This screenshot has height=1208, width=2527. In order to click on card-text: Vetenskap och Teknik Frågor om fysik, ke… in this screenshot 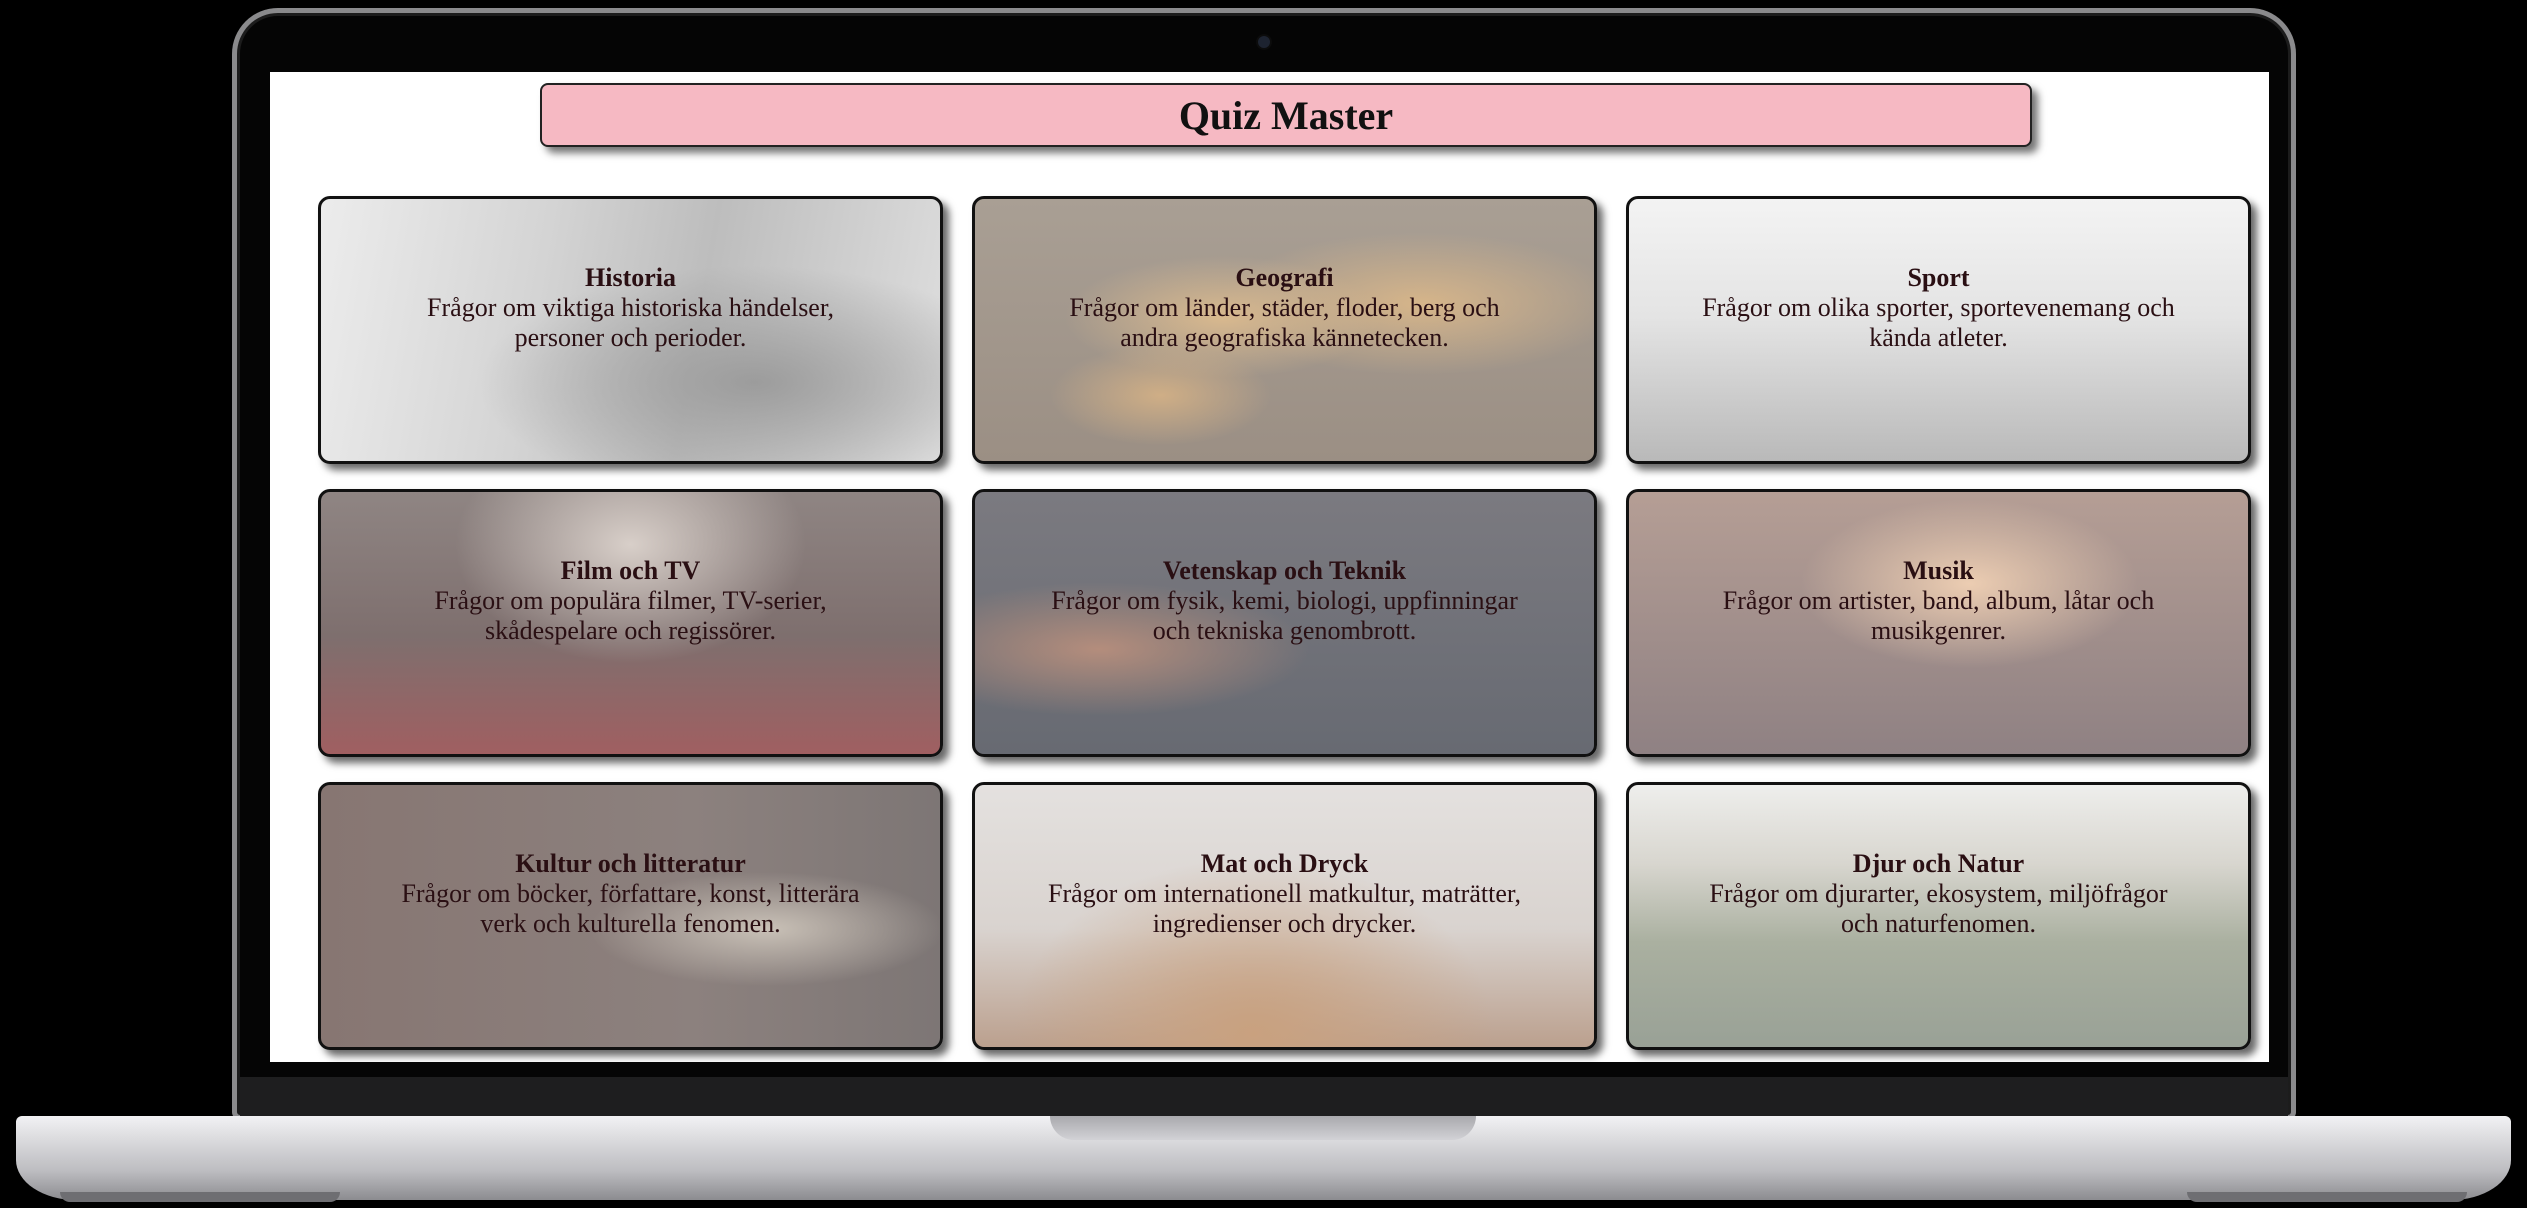, I will do `click(1284, 601)`.